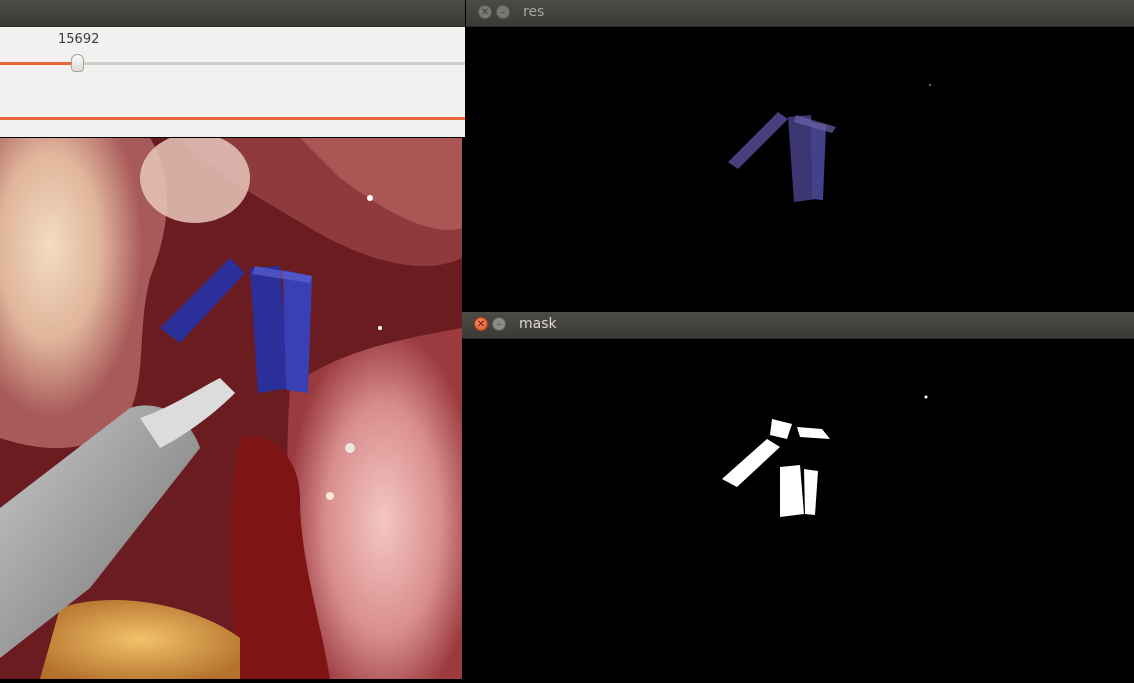 This screenshot has width=1134, height=683. What do you see at coordinates (538, 324) in the screenshot?
I see `window-title-mask: mask` at bounding box center [538, 324].